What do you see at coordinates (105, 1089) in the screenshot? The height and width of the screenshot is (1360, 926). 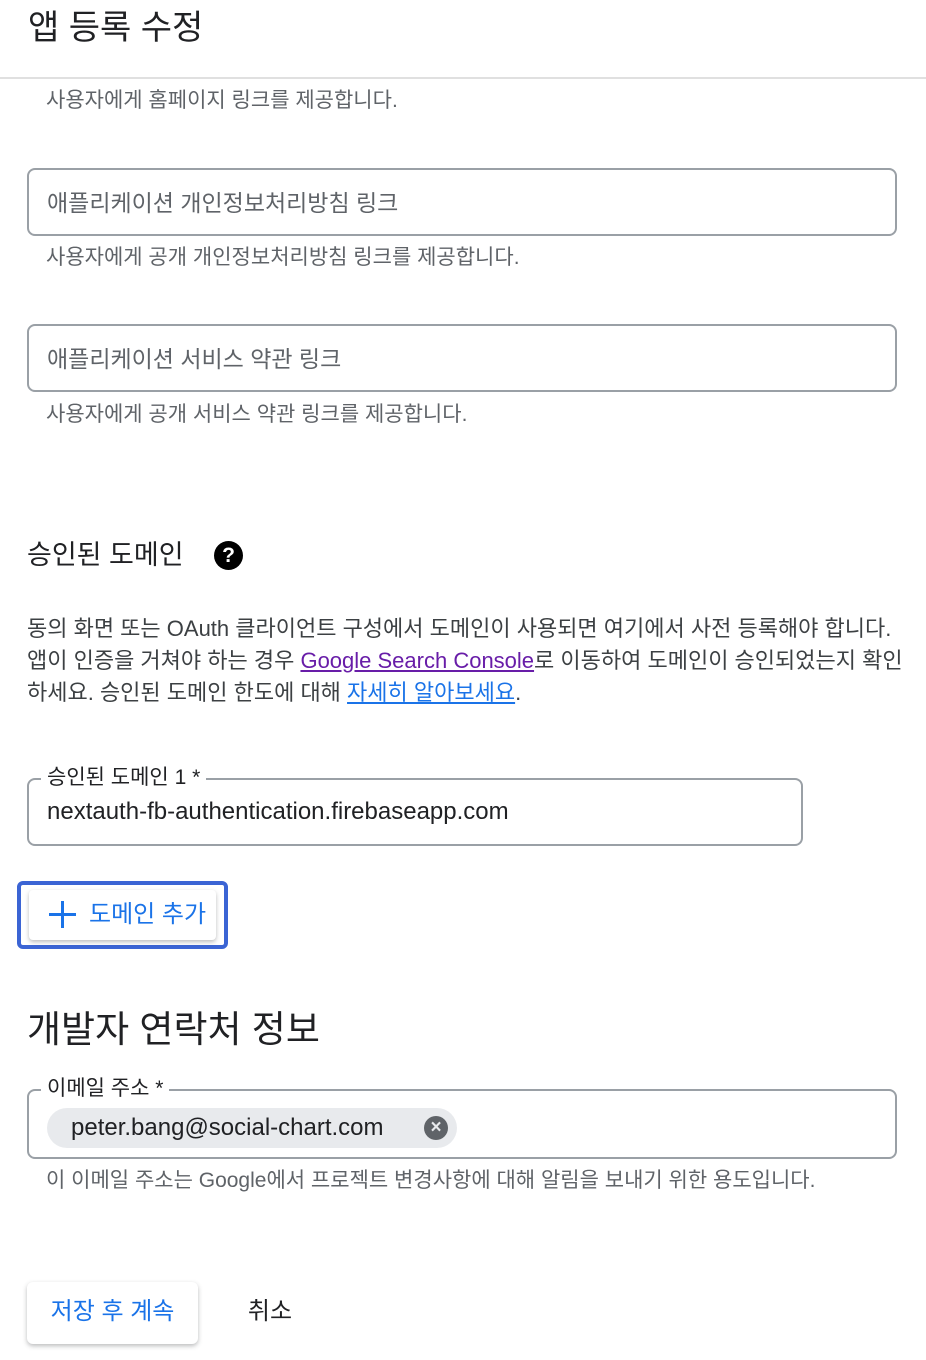 I see `email-address-label: 이메일 주소 *` at bounding box center [105, 1089].